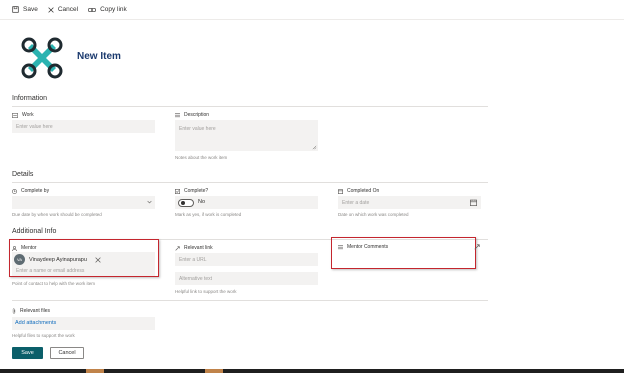  What do you see at coordinates (149, 202) in the screenshot?
I see `chevron-down-icon` at bounding box center [149, 202].